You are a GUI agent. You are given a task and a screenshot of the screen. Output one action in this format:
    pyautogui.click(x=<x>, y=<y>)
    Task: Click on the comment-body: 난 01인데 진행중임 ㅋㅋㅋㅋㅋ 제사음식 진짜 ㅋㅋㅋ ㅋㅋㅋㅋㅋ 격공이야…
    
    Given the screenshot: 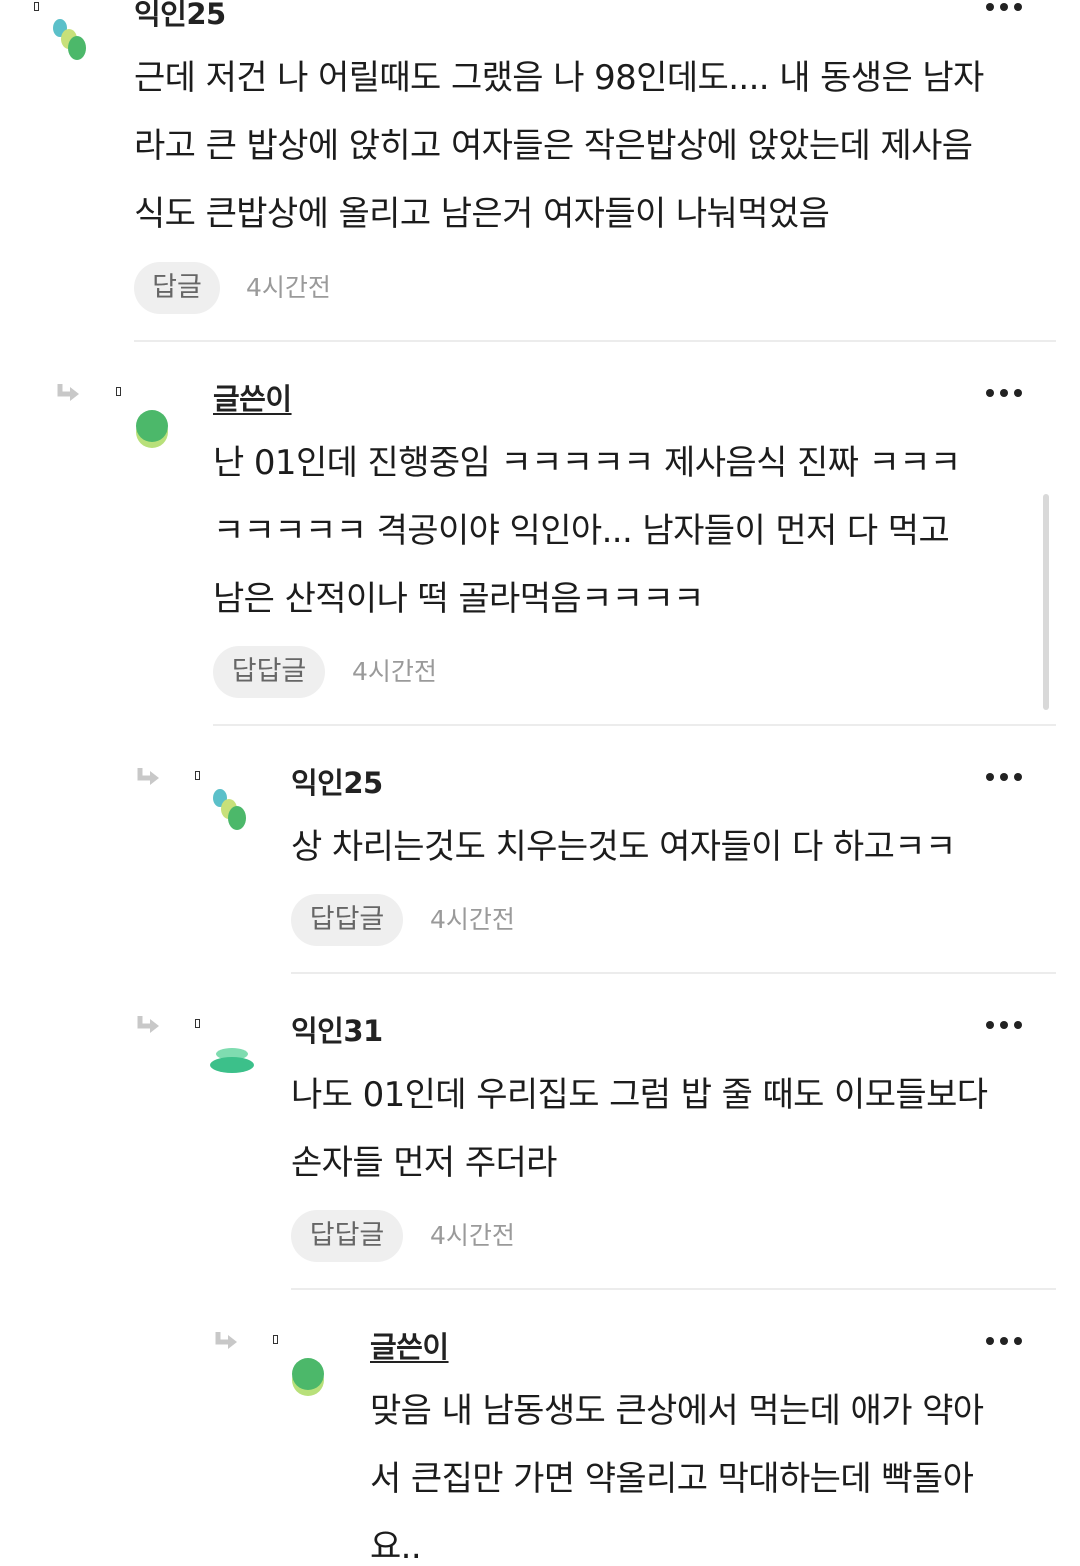 What is the action you would take?
    pyautogui.click(x=587, y=531)
    